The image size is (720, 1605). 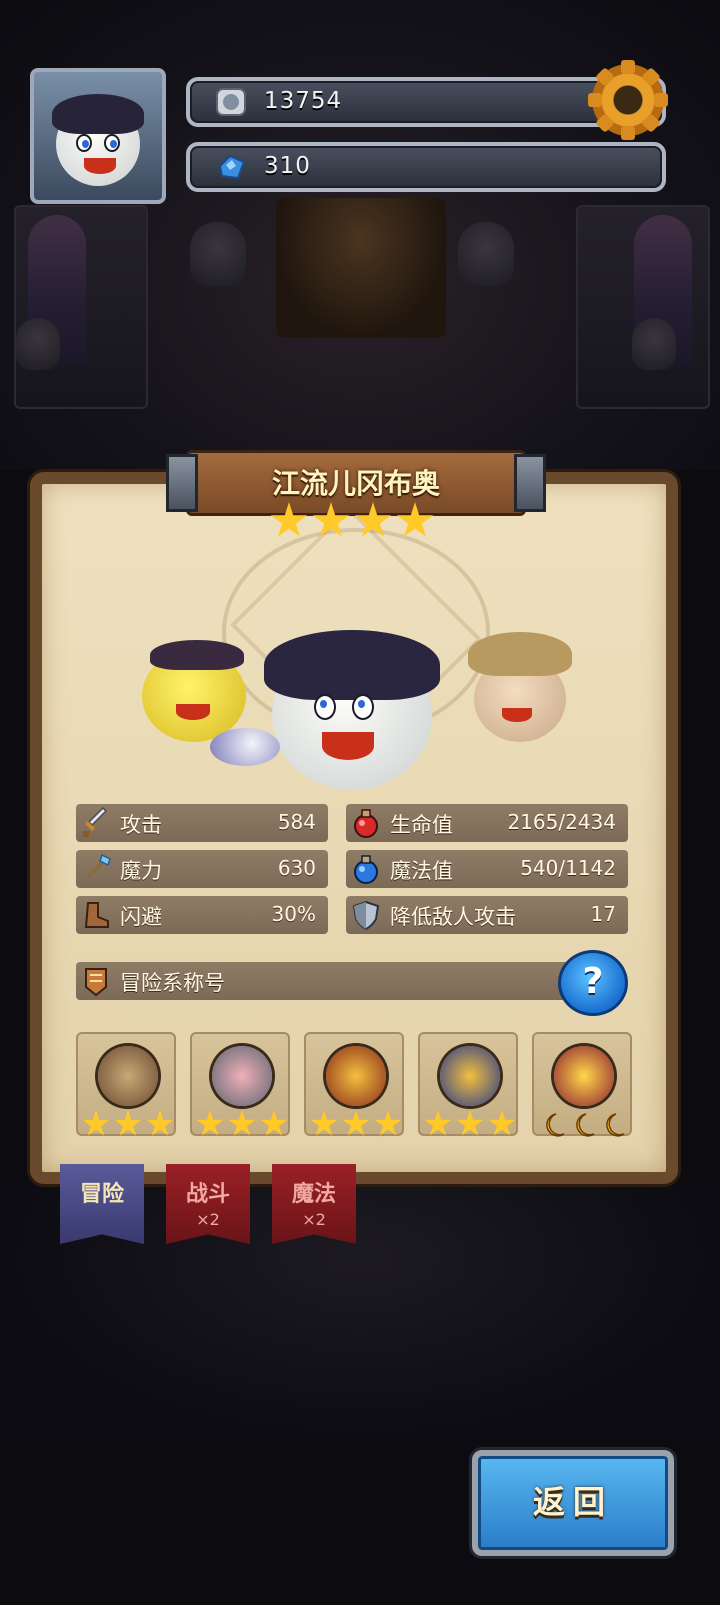 I want to click on tab-magic: 魔法 ×2, so click(x=314, y=1204).